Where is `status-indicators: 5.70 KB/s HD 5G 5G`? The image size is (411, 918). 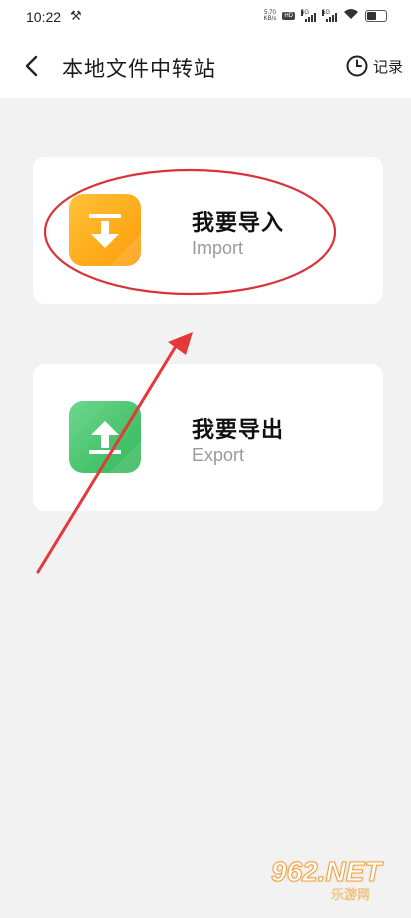 status-indicators: 5.70 KB/s HD 5G 5G is located at coordinates (325, 15).